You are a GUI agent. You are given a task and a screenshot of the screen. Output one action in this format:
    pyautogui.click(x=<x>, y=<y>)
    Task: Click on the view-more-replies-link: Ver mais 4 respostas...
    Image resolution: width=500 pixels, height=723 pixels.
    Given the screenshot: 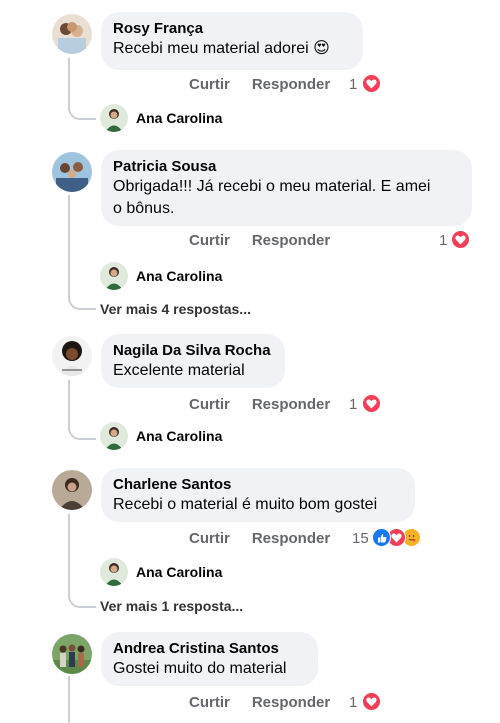 What is the action you would take?
    pyautogui.click(x=175, y=309)
    